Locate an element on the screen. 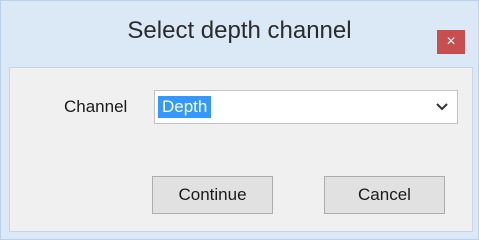 This screenshot has height=240, width=479. channel-selected-value: Depth is located at coordinates (185, 107).